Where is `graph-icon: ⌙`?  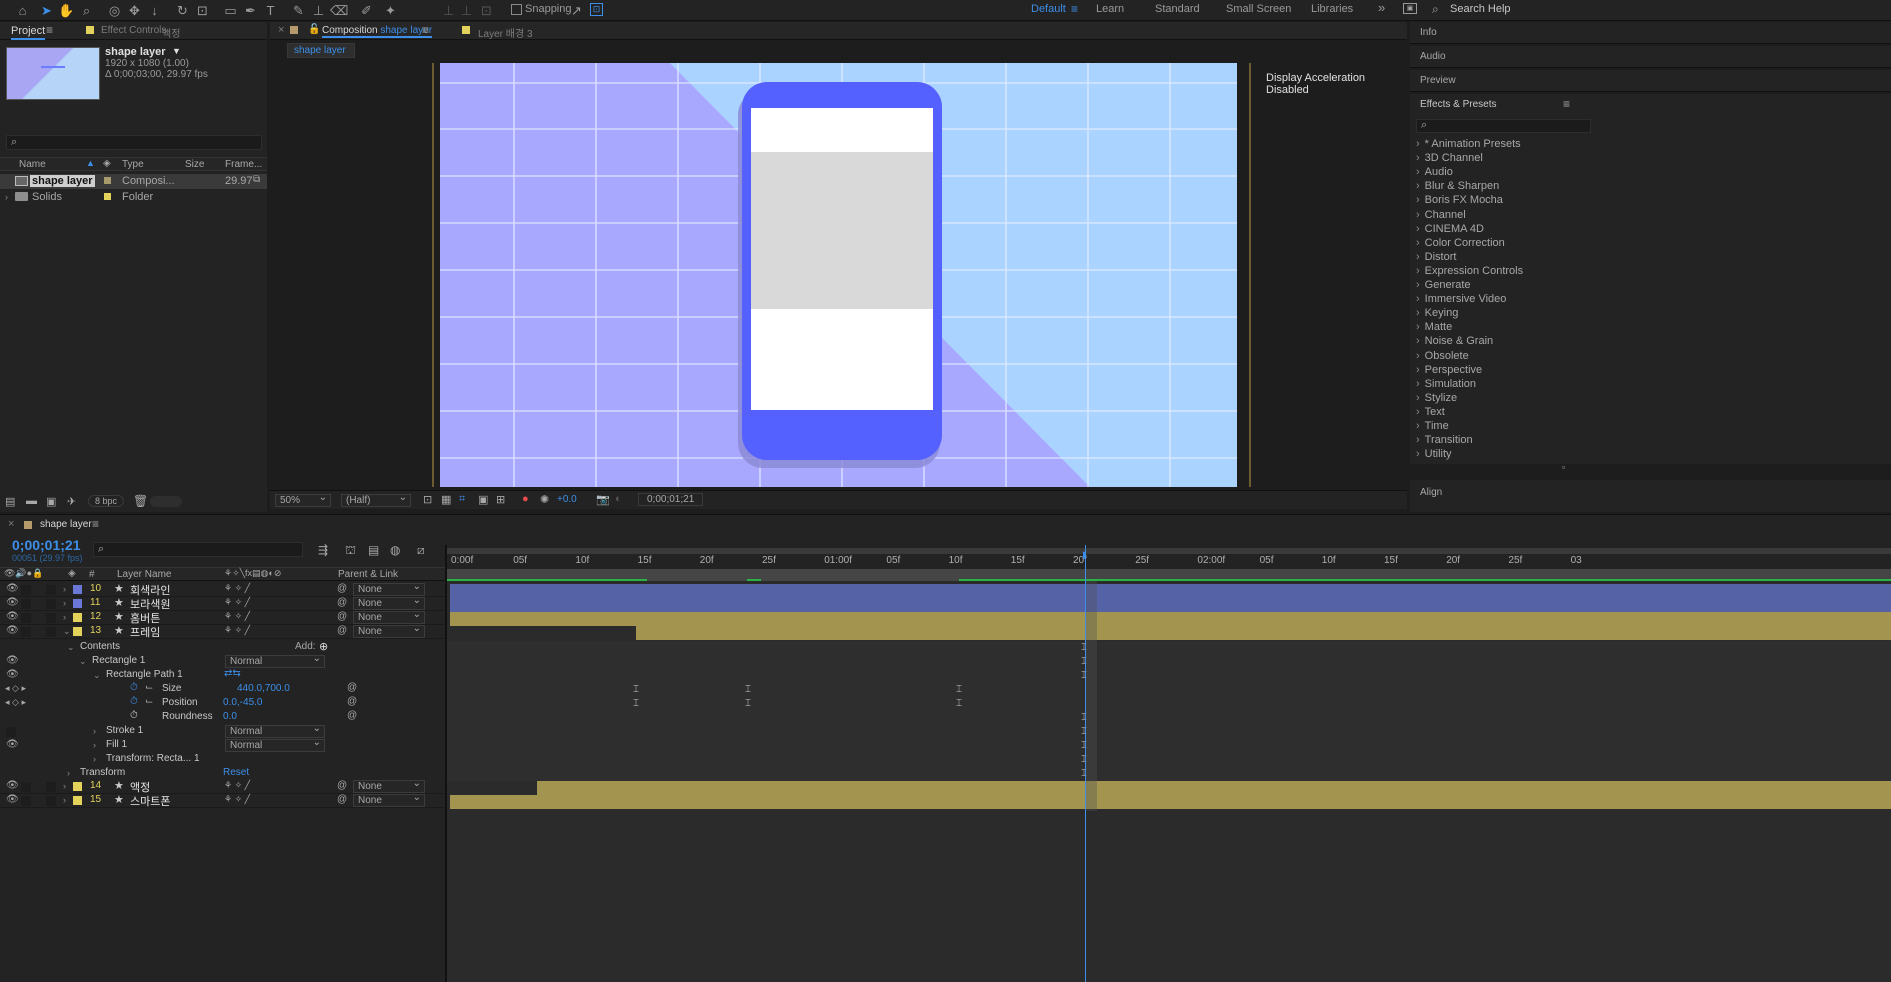
graph-icon: ⌙ is located at coordinates (149, 701).